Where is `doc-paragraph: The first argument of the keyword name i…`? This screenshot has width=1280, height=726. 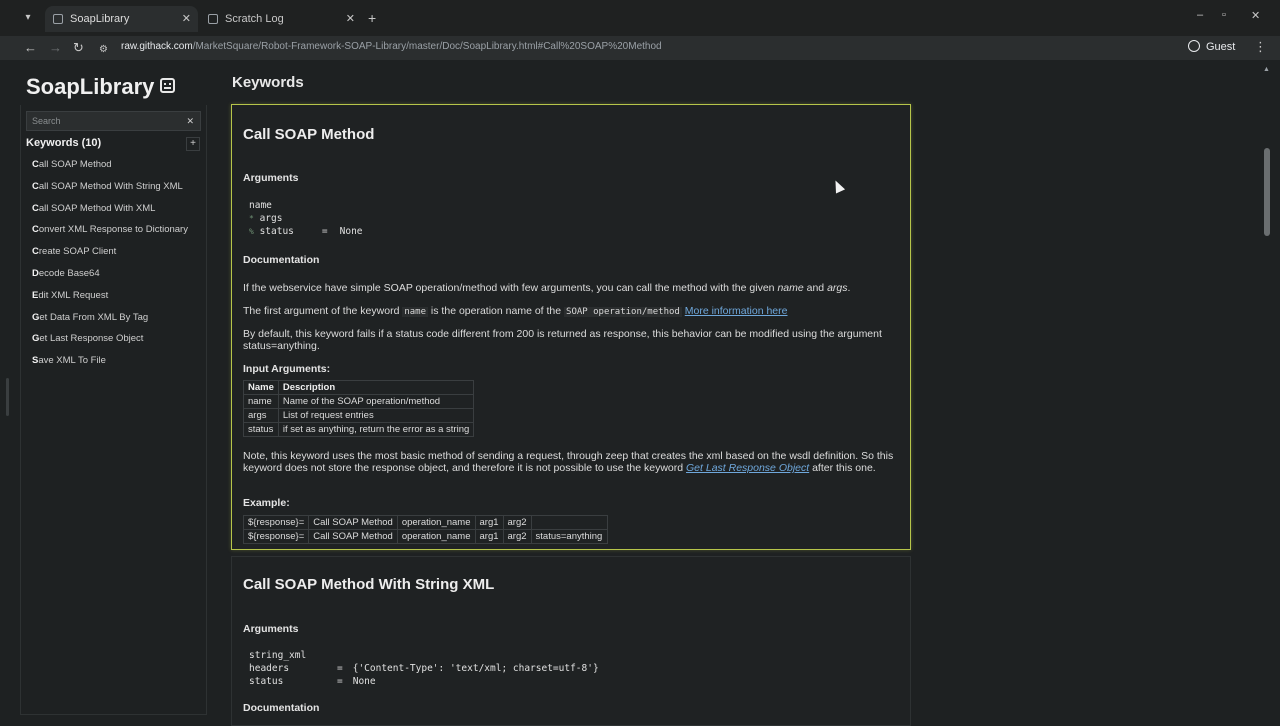
doc-paragraph: The first argument of the keyword name i… is located at coordinates (515, 311).